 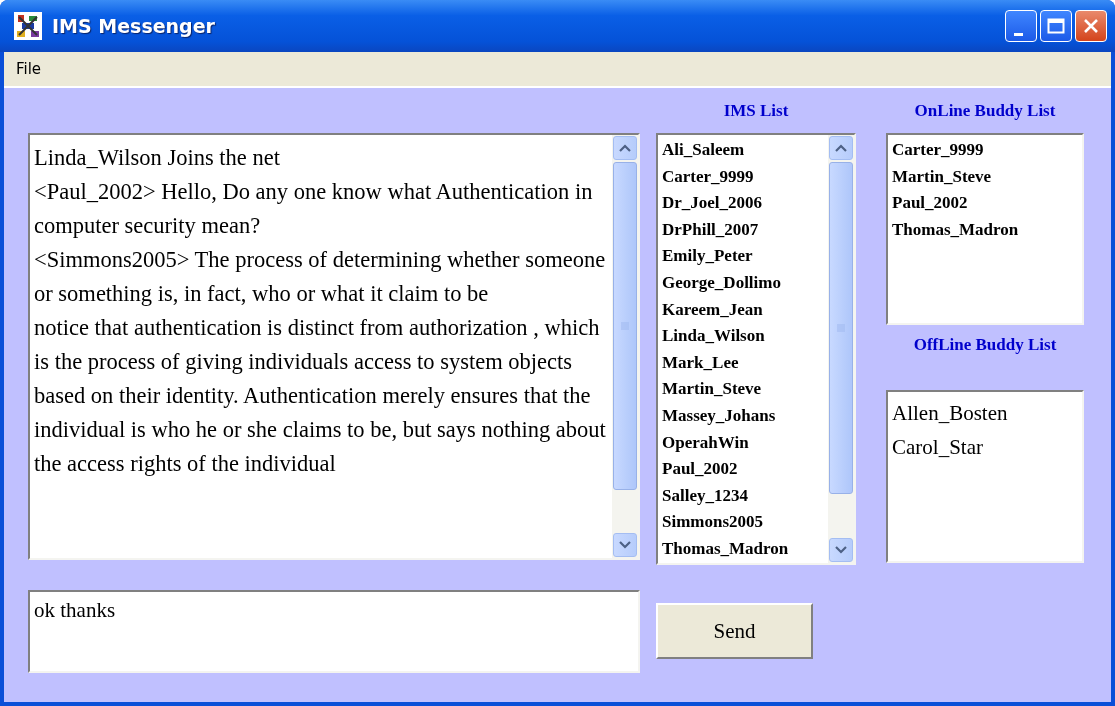 I want to click on list-item: Dr_Joel_2006, so click(x=745, y=203).